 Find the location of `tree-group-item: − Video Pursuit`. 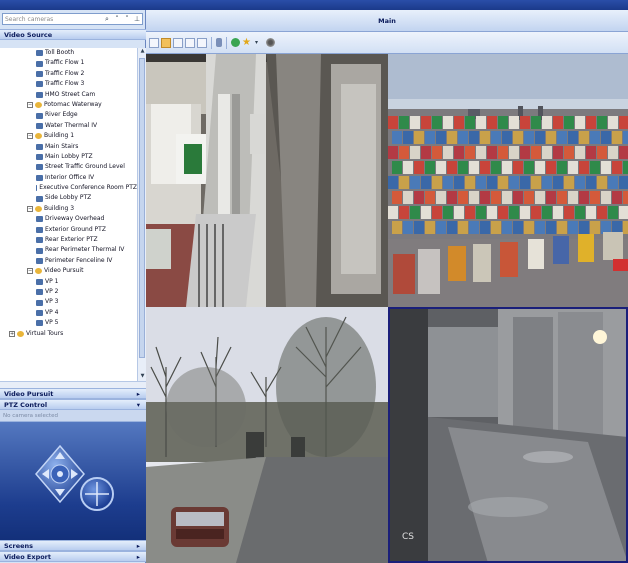

tree-group-item: − Video Pursuit is located at coordinates (68, 271).